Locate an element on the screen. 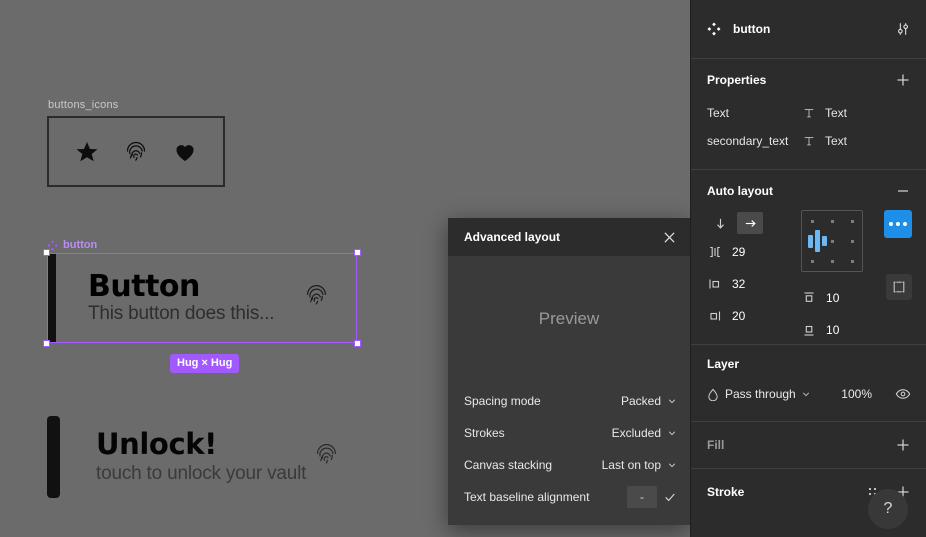 Image resolution: width=926 pixels, height=537 pixels. dialog-title: Advanced layout is located at coordinates (512, 237).